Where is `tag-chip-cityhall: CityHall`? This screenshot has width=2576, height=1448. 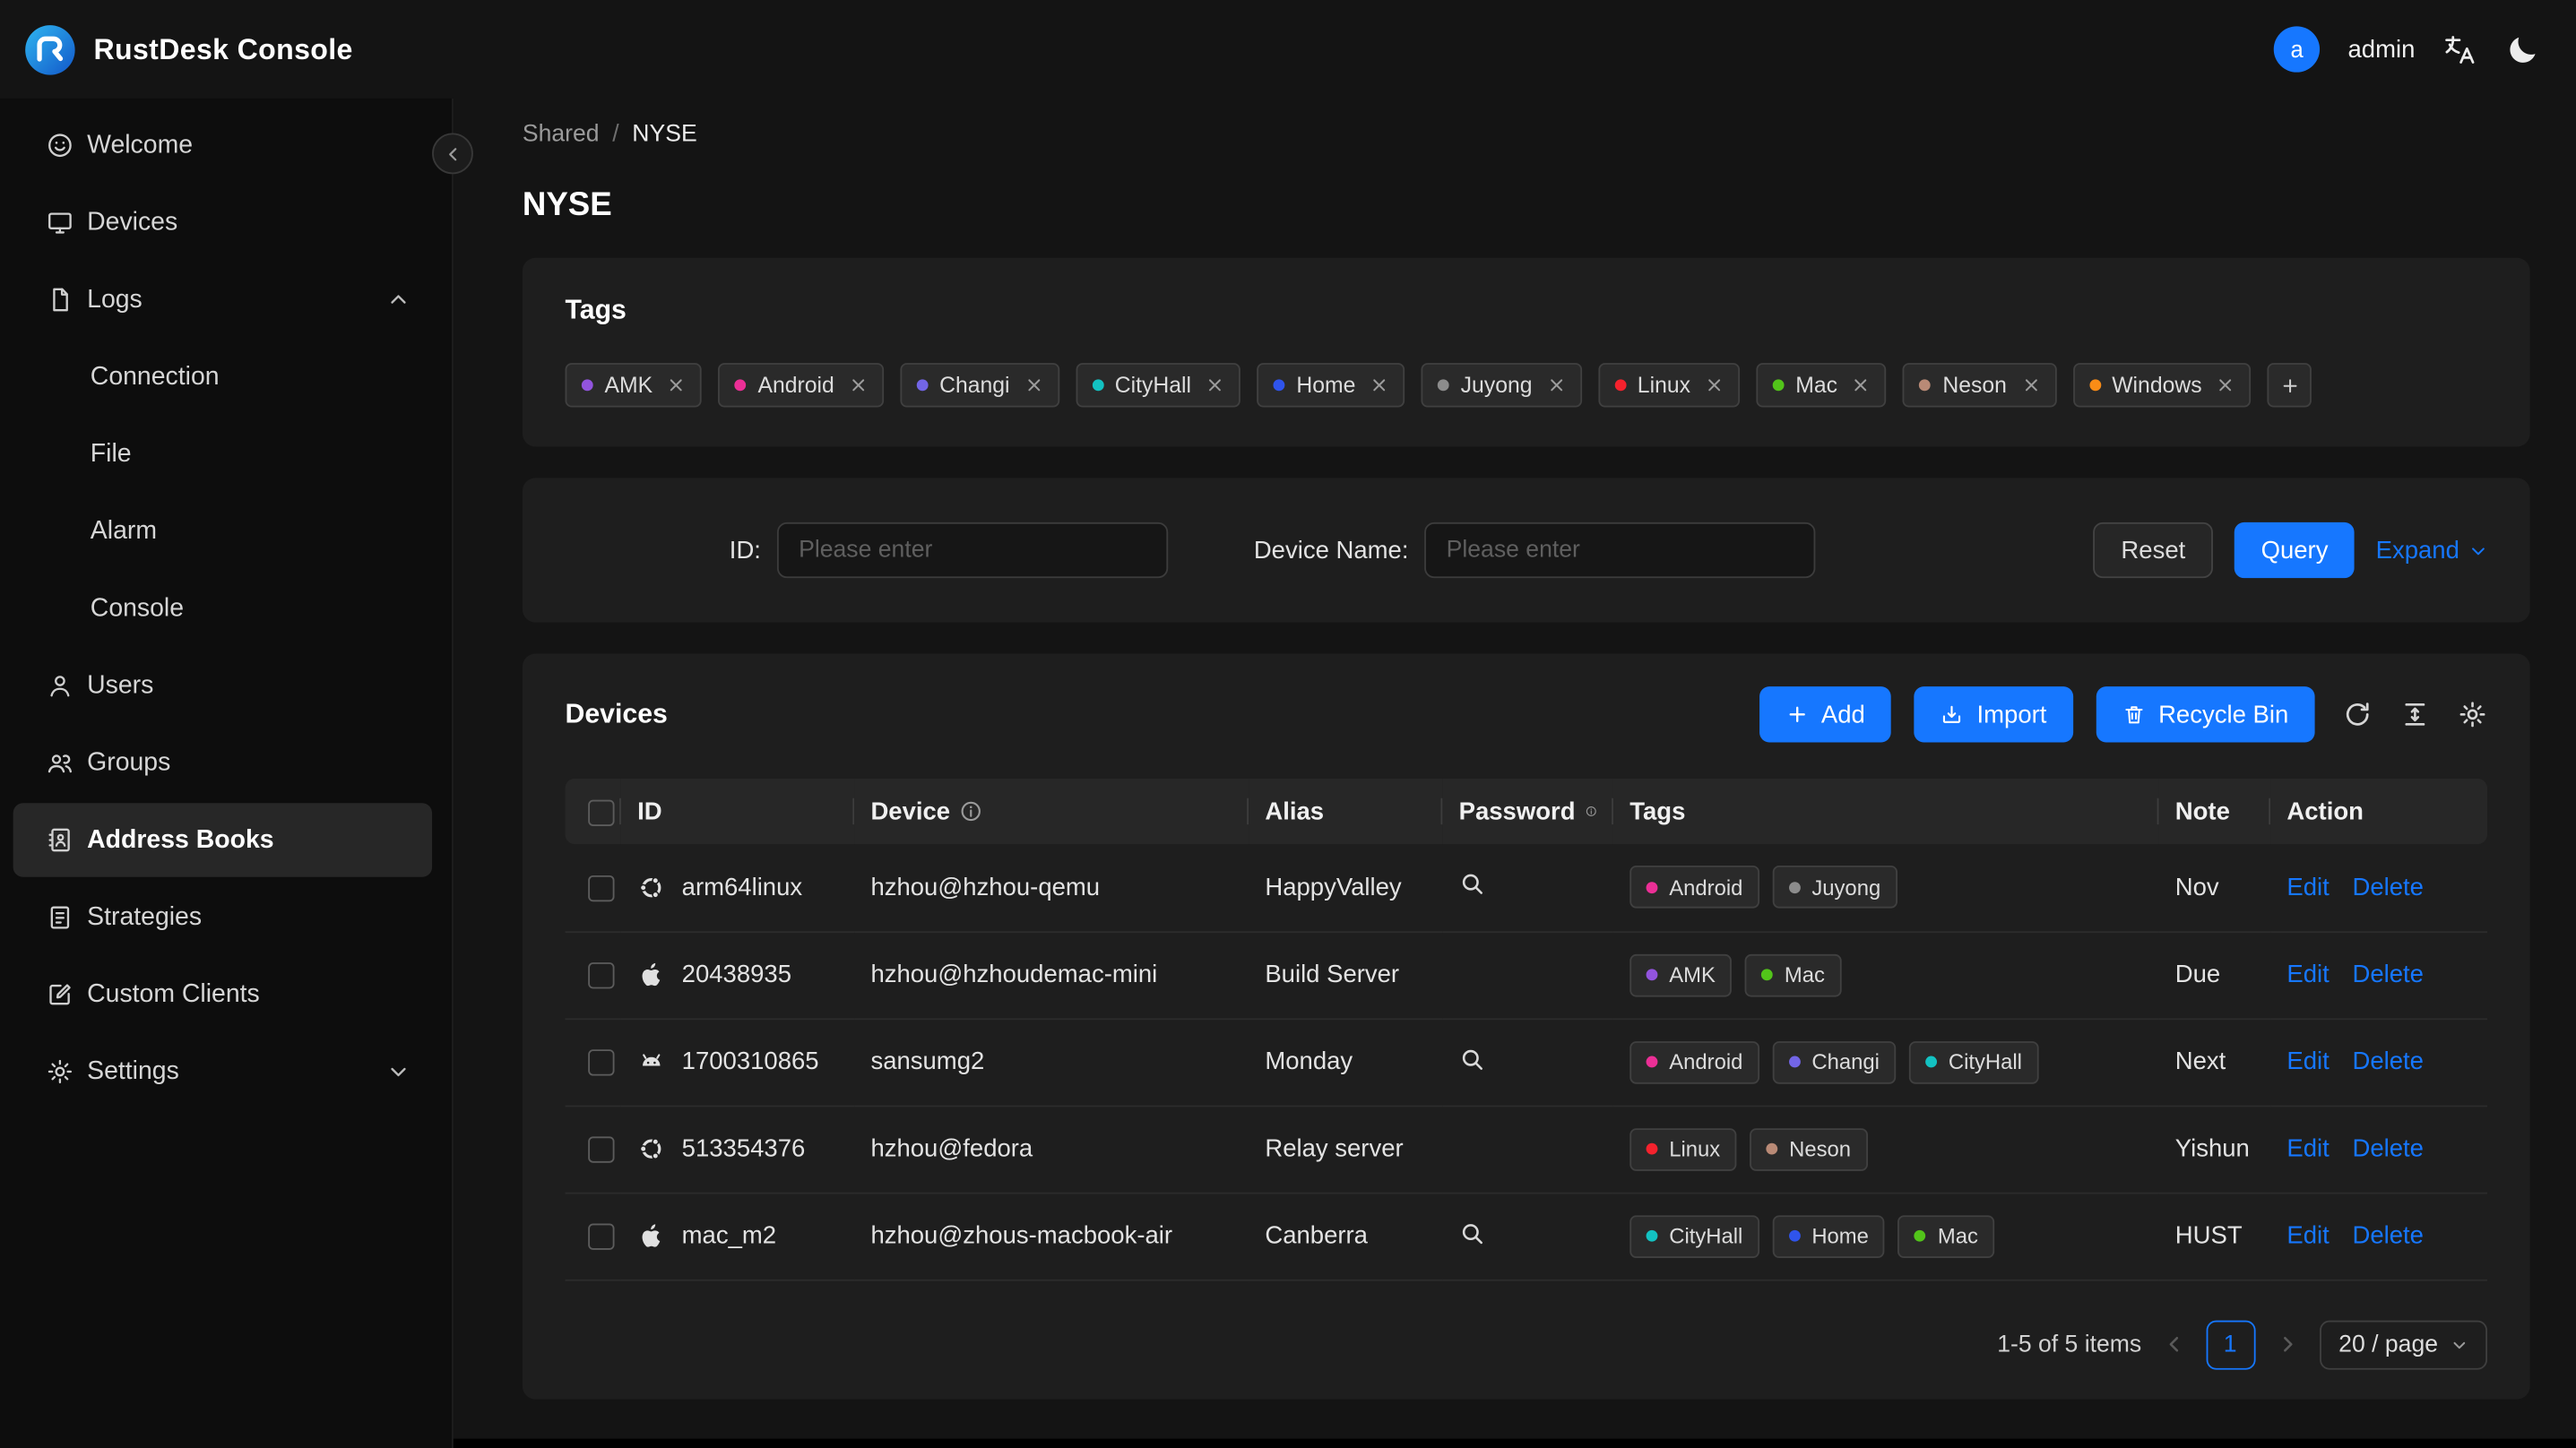 tag-chip-cityhall: CityHall is located at coordinates (1158, 386).